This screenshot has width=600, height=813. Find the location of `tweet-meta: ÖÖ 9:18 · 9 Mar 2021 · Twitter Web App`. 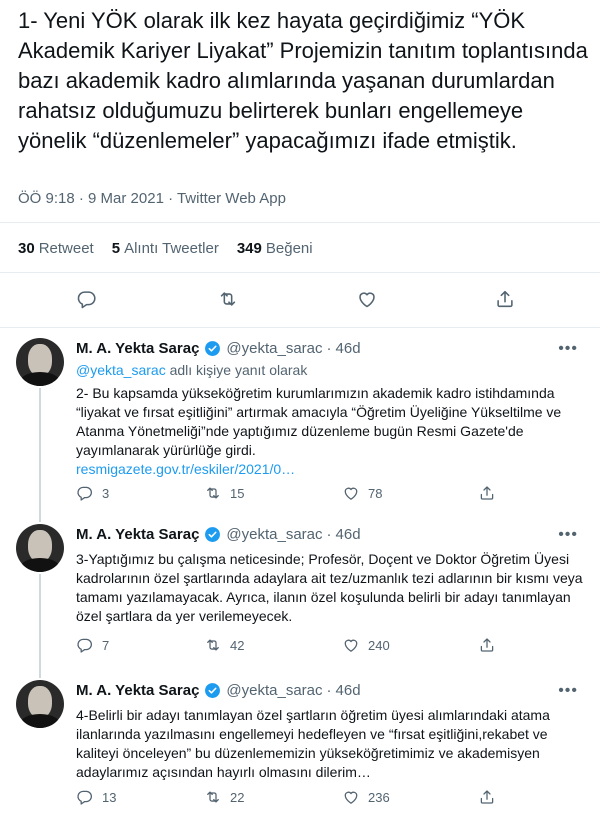

tweet-meta: ÖÖ 9:18 · 9 Mar 2021 · Twitter Web App is located at coordinates (152, 198).